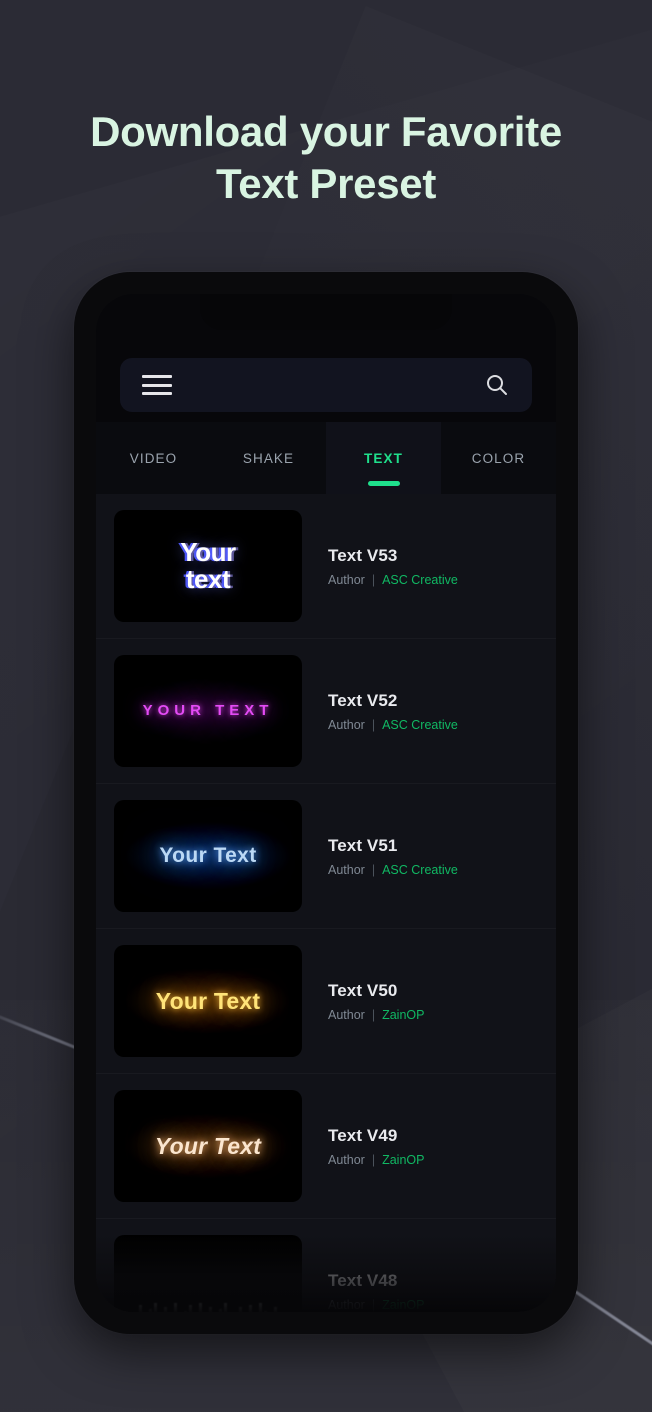  What do you see at coordinates (442, 856) in the screenshot?
I see `preset-meta: Text V51 Author | ASC Creative` at bounding box center [442, 856].